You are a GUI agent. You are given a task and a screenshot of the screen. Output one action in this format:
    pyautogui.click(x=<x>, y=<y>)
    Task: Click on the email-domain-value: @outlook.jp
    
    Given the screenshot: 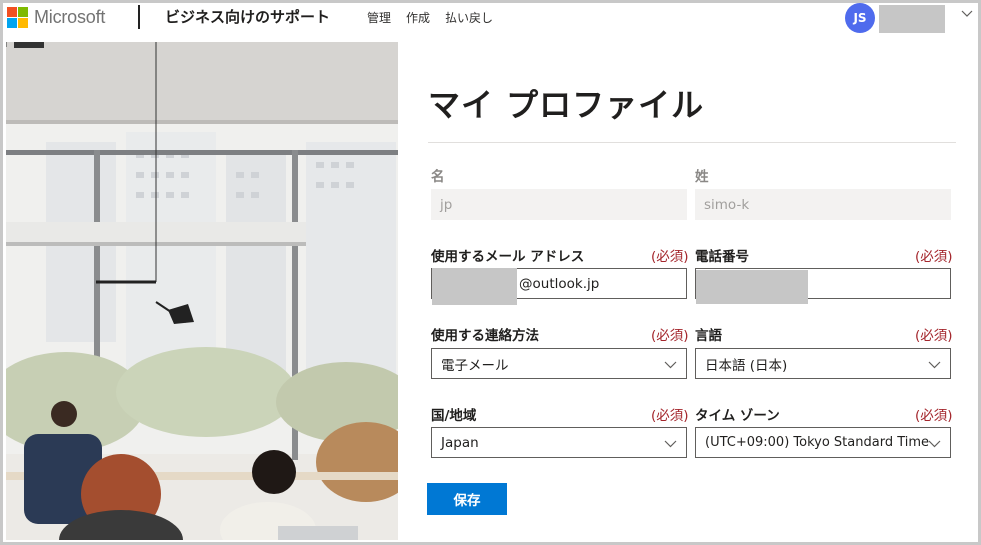 What is the action you would take?
    pyautogui.click(x=559, y=283)
    